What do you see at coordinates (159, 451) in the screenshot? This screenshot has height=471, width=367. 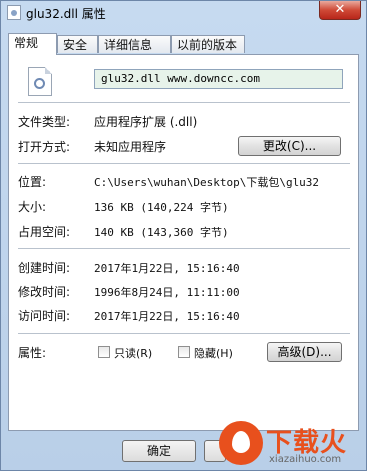 I see `ok-button: 确定` at bounding box center [159, 451].